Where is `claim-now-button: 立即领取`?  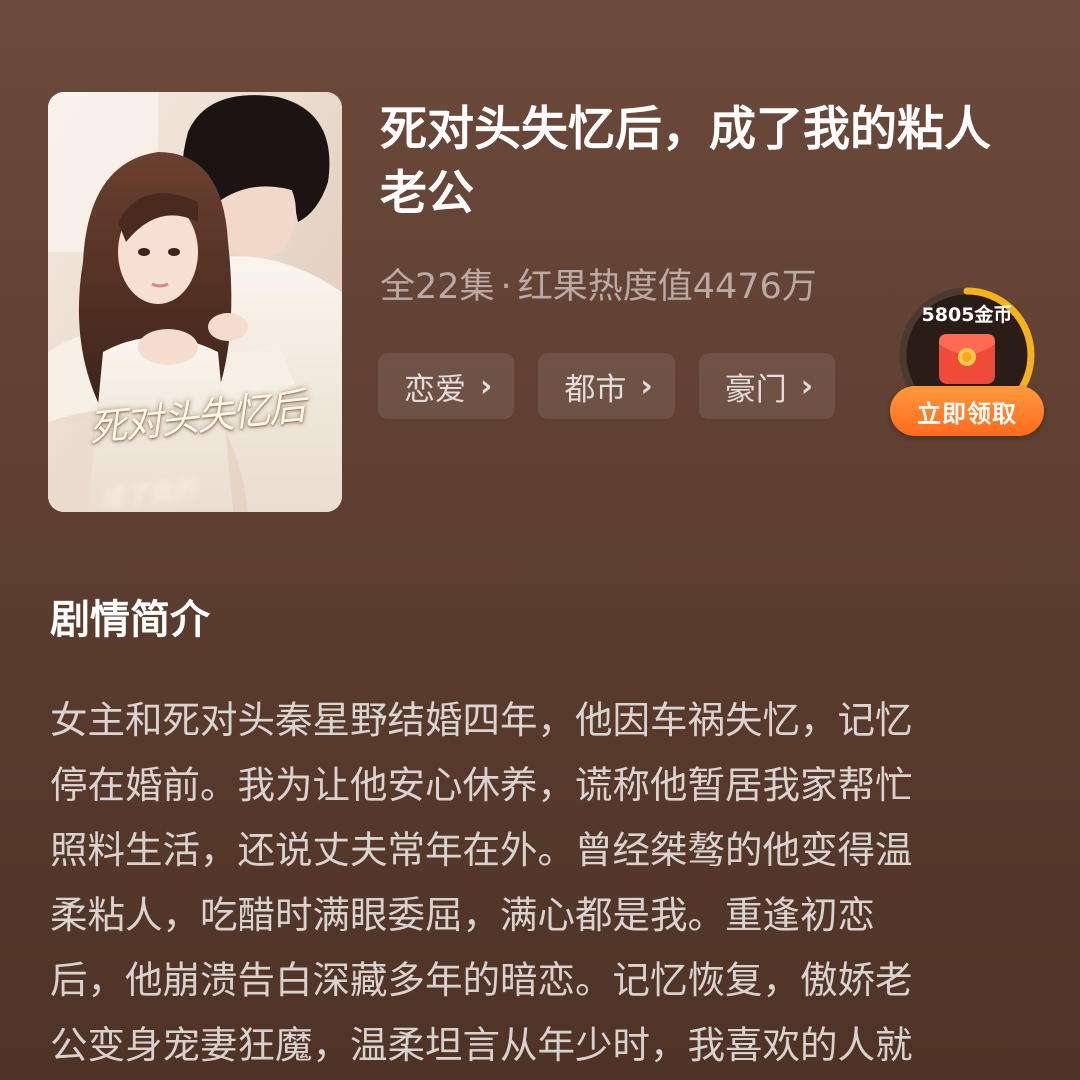
claim-now-button: 立即领取 is located at coordinates (967, 411).